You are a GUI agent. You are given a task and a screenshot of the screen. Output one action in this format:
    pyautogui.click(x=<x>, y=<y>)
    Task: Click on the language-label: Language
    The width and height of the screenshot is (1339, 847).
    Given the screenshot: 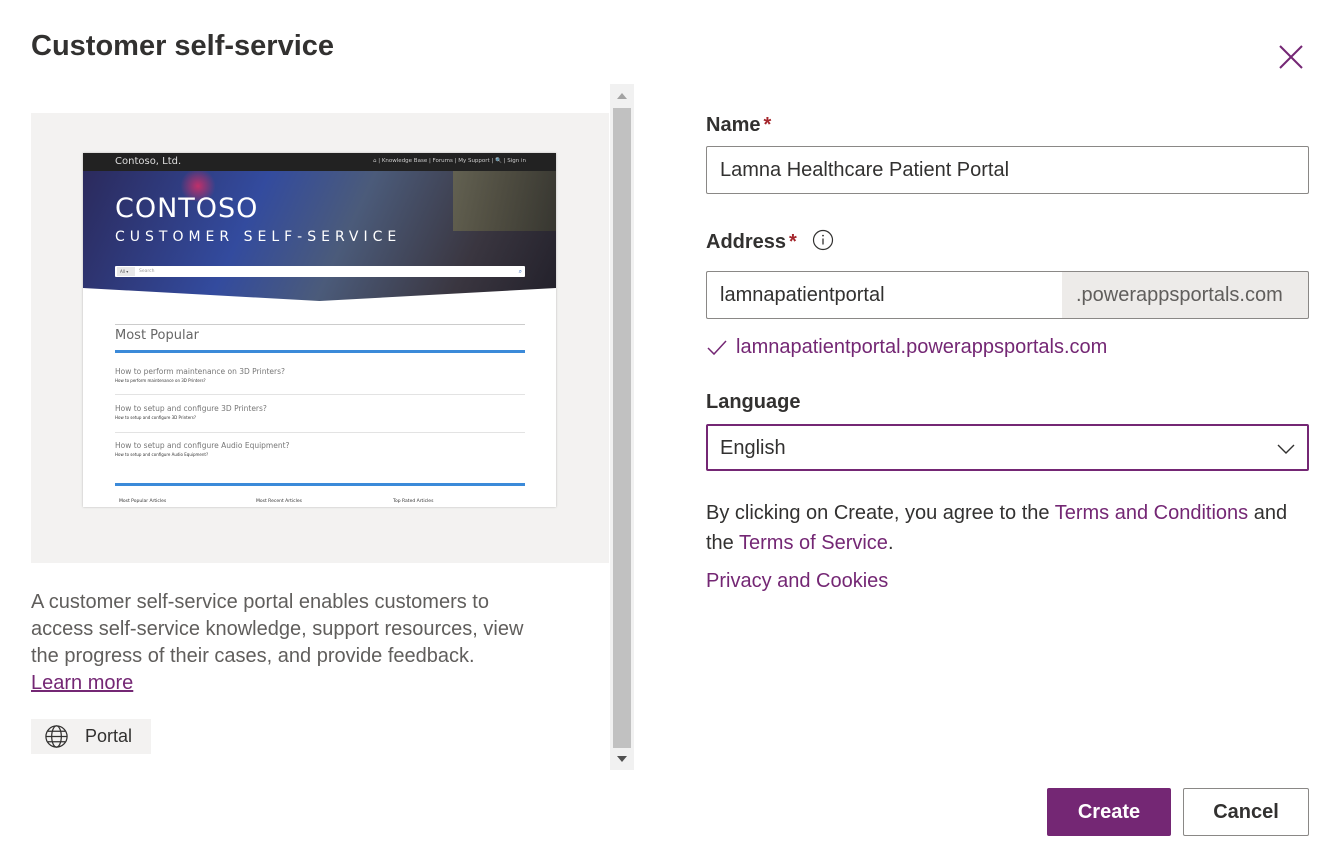 What is the action you would take?
    pyautogui.click(x=753, y=402)
    